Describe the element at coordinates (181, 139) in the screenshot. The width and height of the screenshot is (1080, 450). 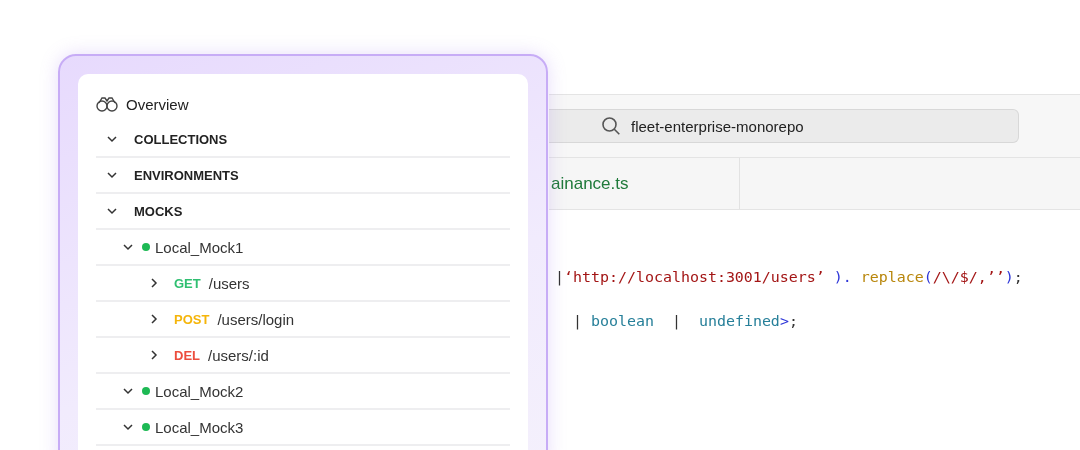
I see `section-header: COLLECTIONS` at that location.